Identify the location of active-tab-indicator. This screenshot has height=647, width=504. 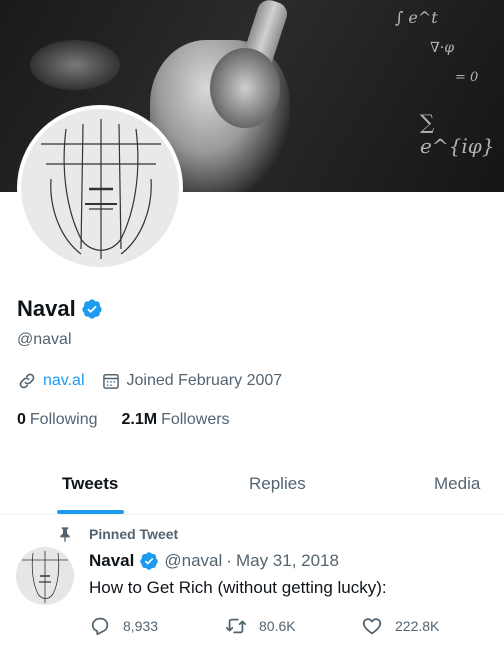
(90, 512).